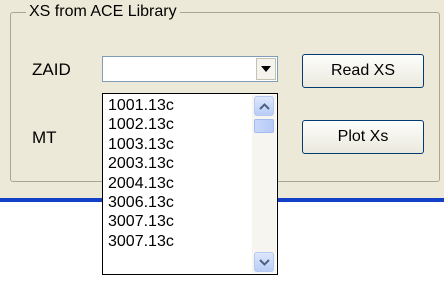 The width and height of the screenshot is (444, 282). What do you see at coordinates (141, 163) in the screenshot?
I see `list-item: 2003.13c` at bounding box center [141, 163].